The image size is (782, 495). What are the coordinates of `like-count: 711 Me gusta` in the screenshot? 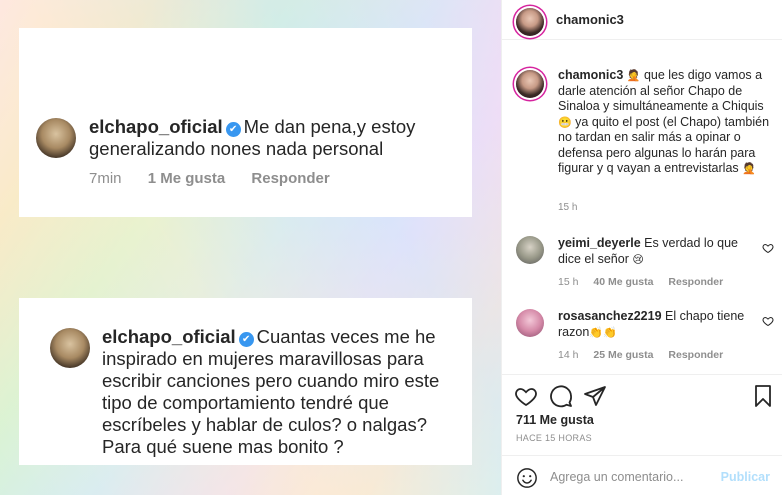 It's located at (555, 420).